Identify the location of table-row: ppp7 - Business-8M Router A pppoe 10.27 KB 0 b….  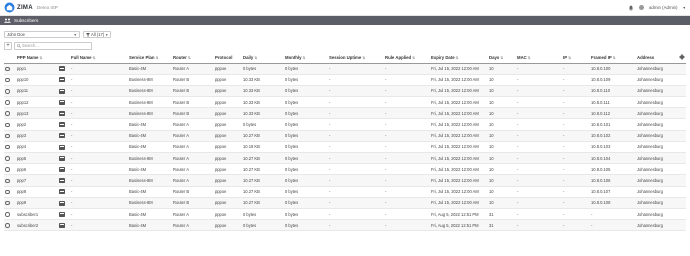
(345, 180).